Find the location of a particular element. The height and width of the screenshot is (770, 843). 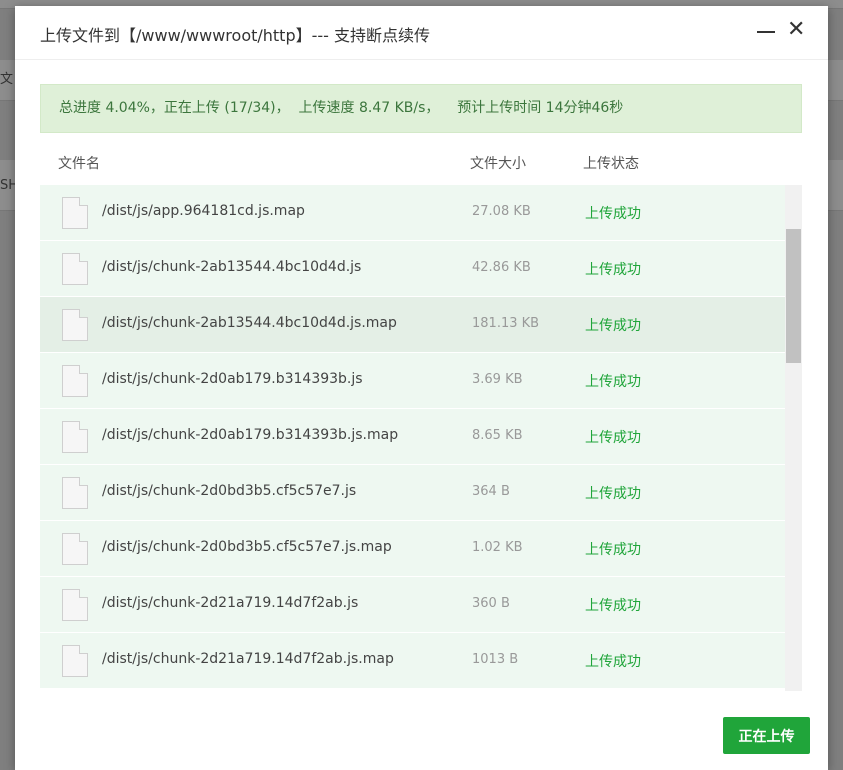

file-name: /dist/js/app.964181cd.js.map is located at coordinates (203, 211).